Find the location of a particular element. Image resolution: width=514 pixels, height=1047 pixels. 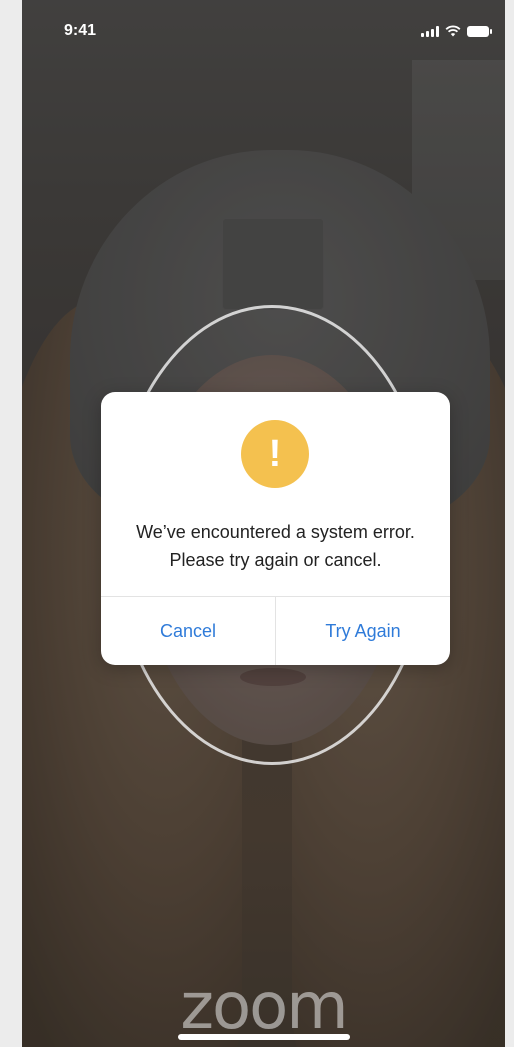

status-time: 9:41 is located at coordinates (80, 30).